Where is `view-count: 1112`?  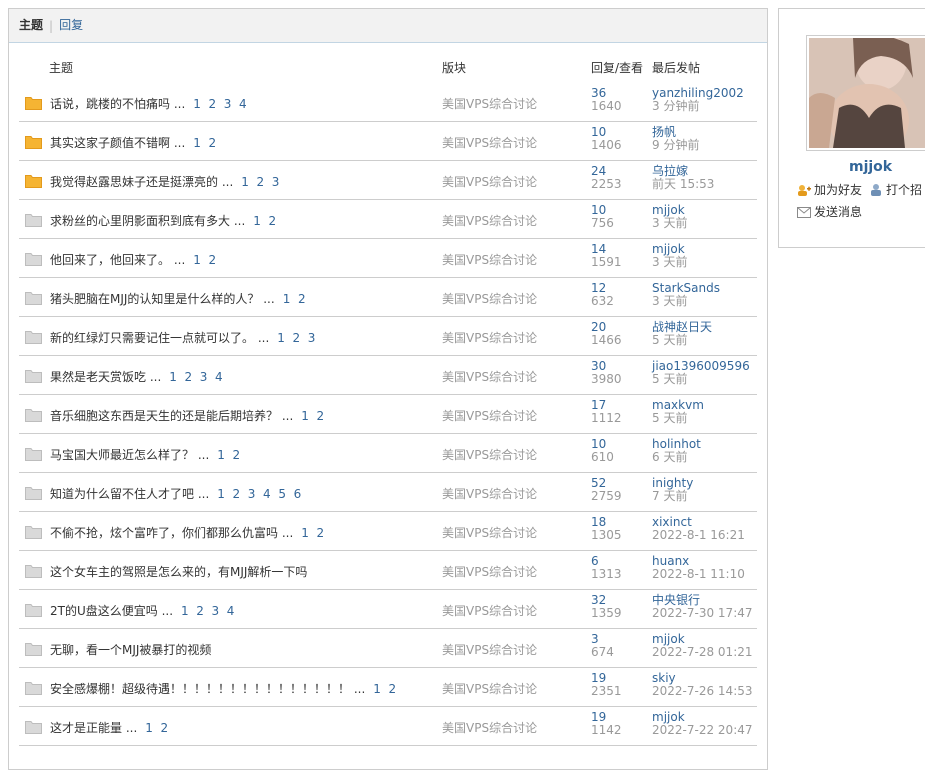 view-count: 1112 is located at coordinates (606, 418).